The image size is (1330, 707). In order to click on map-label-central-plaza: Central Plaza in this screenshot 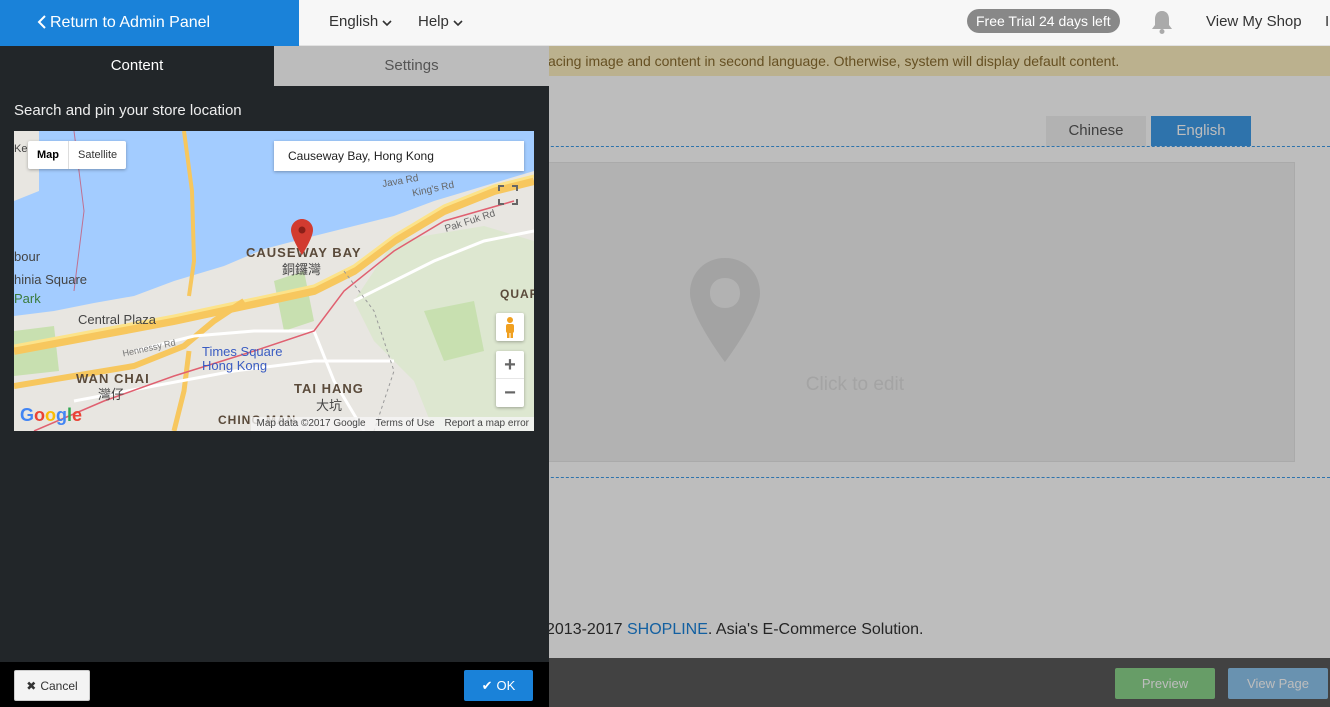, I will do `click(117, 319)`.